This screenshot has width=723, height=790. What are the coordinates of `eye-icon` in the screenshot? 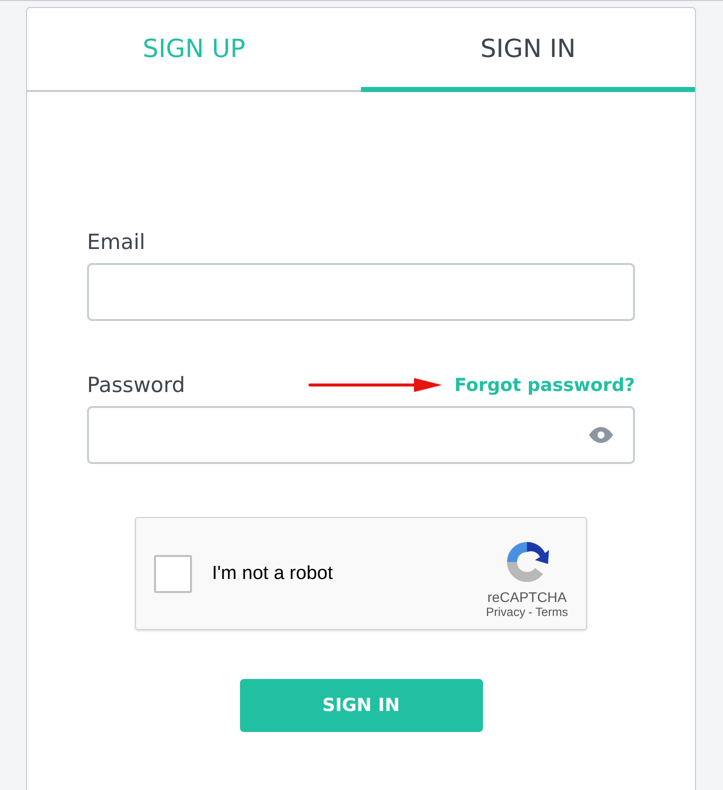 It's located at (601, 435).